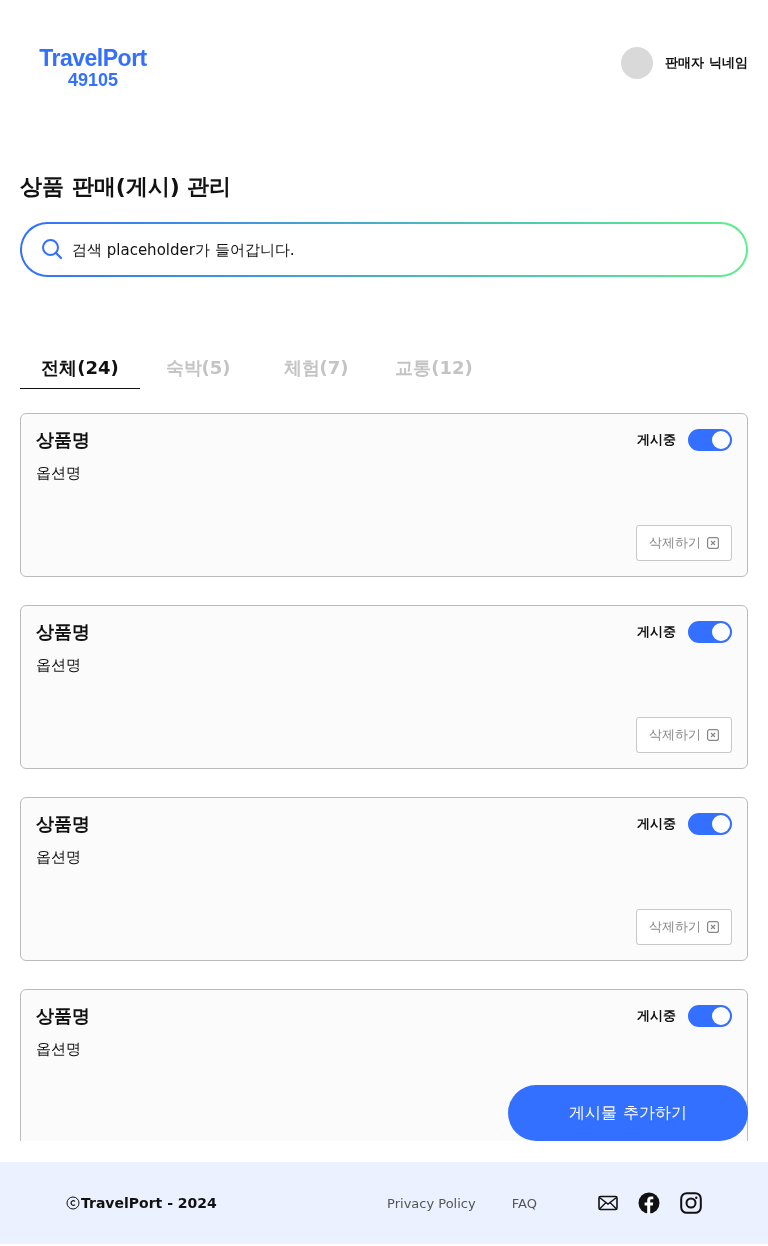  Describe the element at coordinates (93, 80) in the screenshot. I see `logo-number: 49105` at that location.